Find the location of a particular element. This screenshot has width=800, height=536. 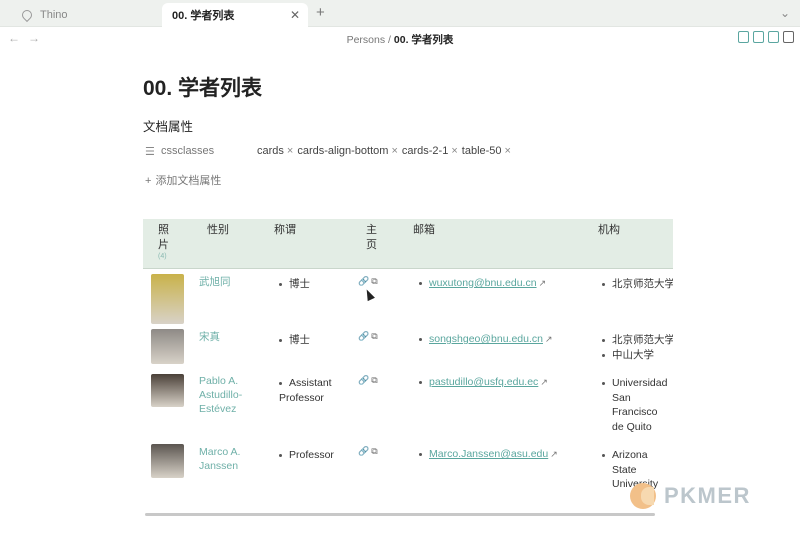

table-row: 武旭同 博士 🔗⧉ wuxutong@bnu.edu.cn ↗ 北京师范大学 is located at coordinates (408, 302).